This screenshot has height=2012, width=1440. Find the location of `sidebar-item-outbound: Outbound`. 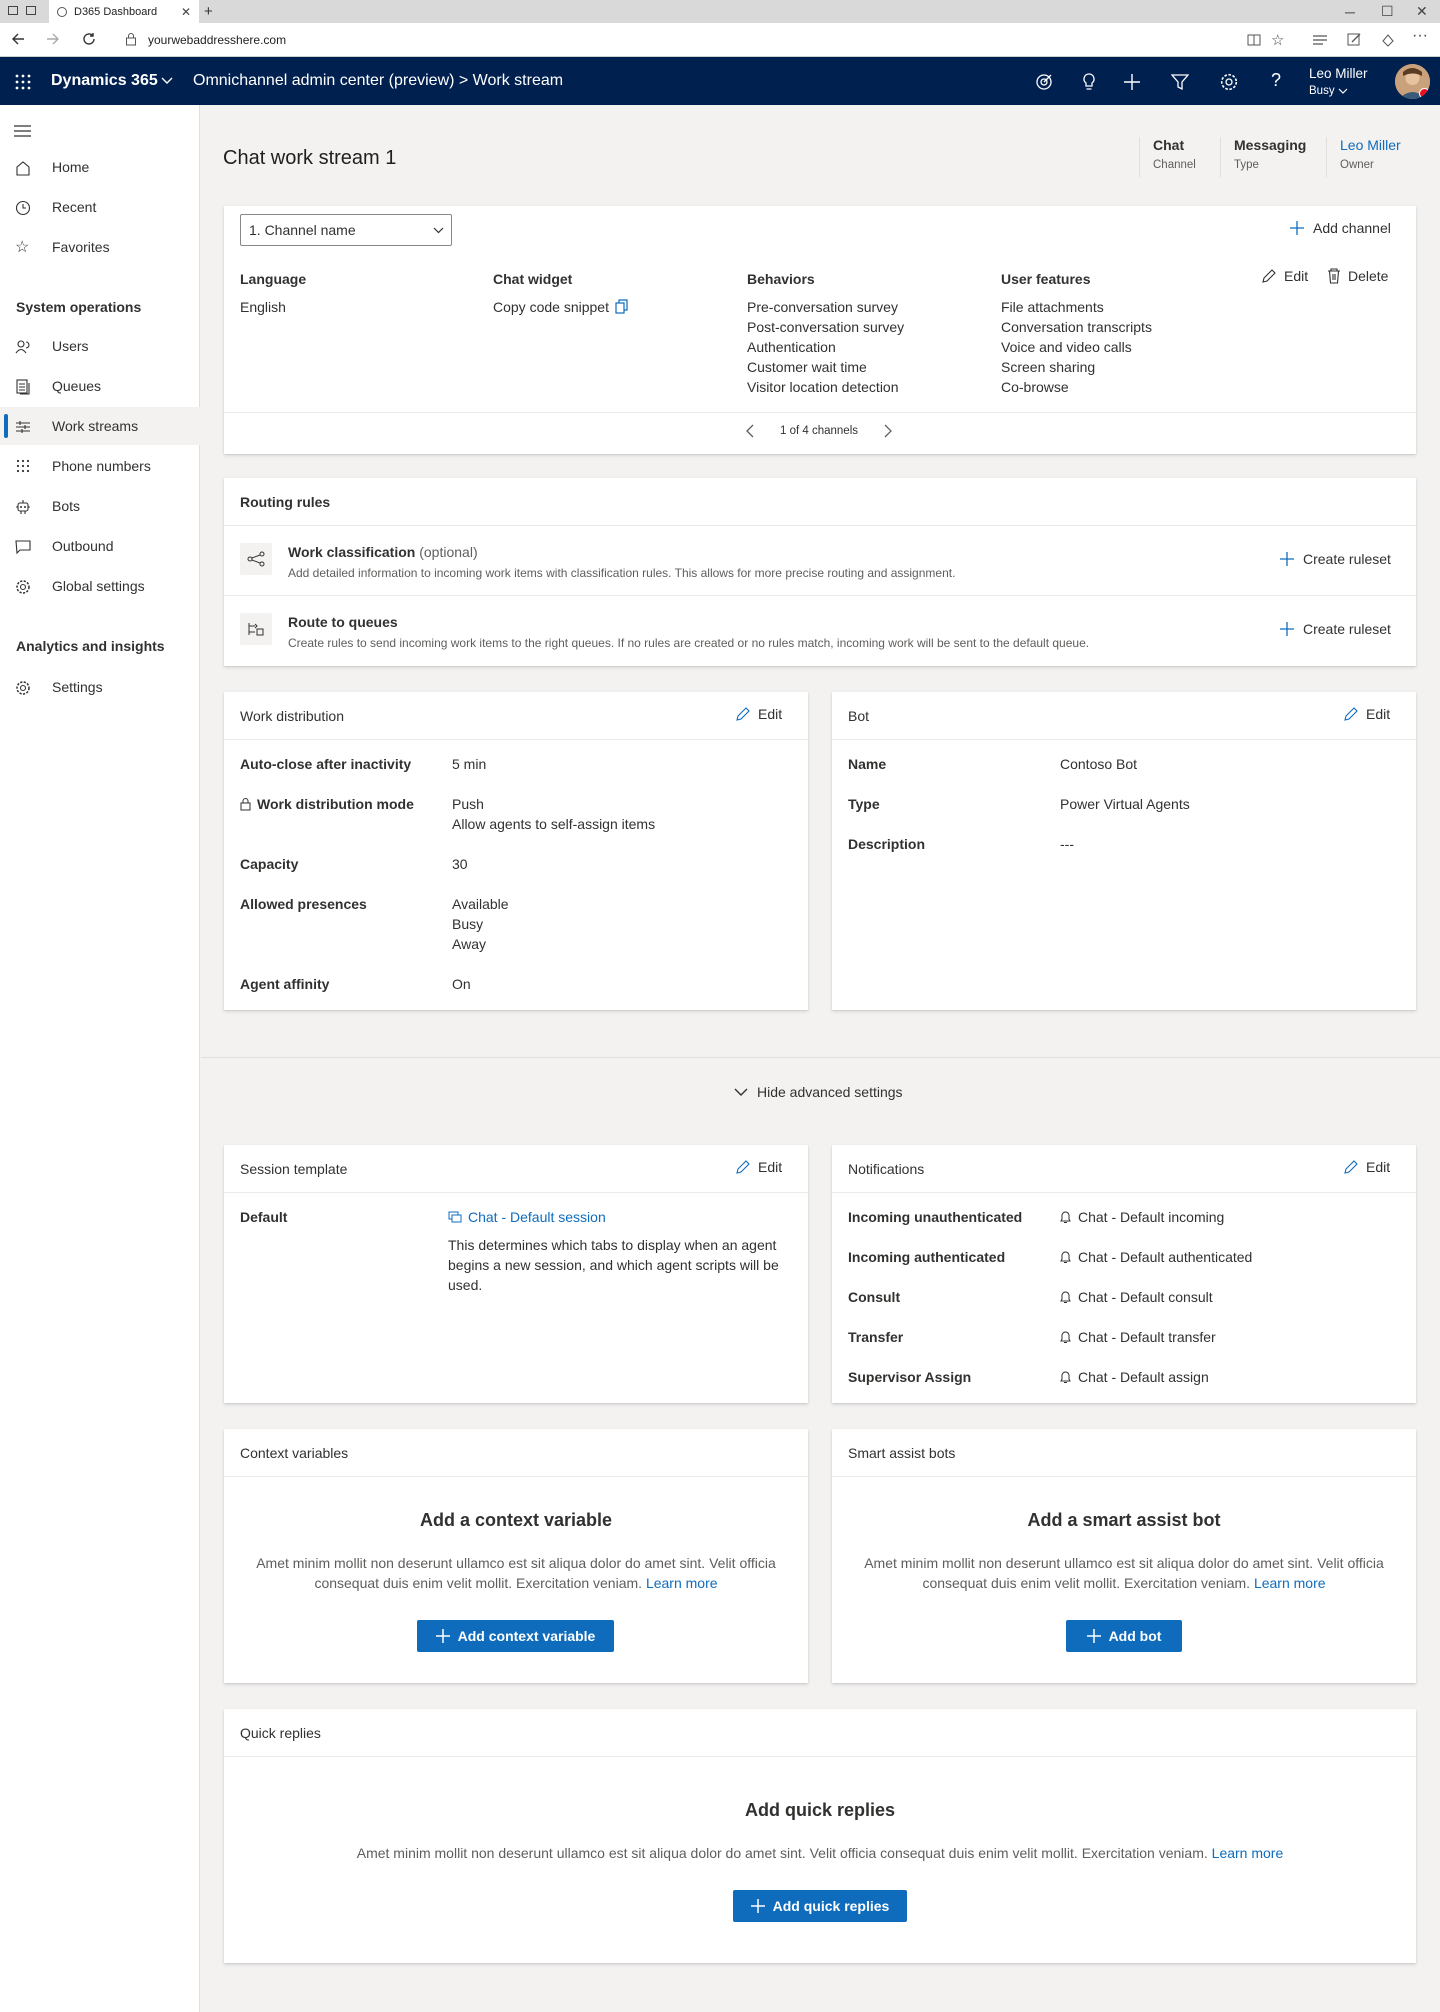

sidebar-item-outbound: Outbound is located at coordinates (100, 546).